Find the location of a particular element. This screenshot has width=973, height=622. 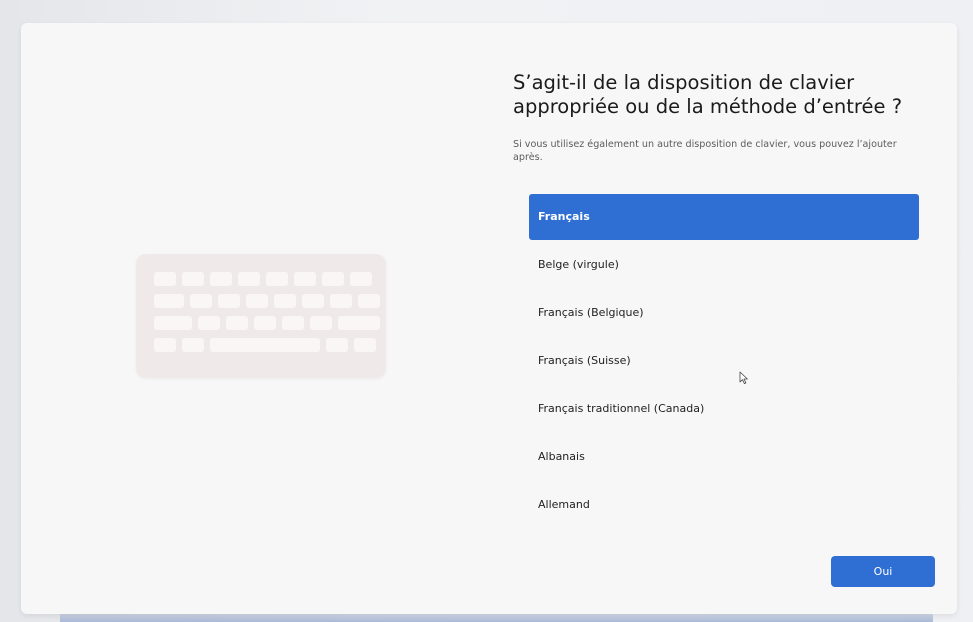

keyboard-icon is located at coordinates (261, 316).